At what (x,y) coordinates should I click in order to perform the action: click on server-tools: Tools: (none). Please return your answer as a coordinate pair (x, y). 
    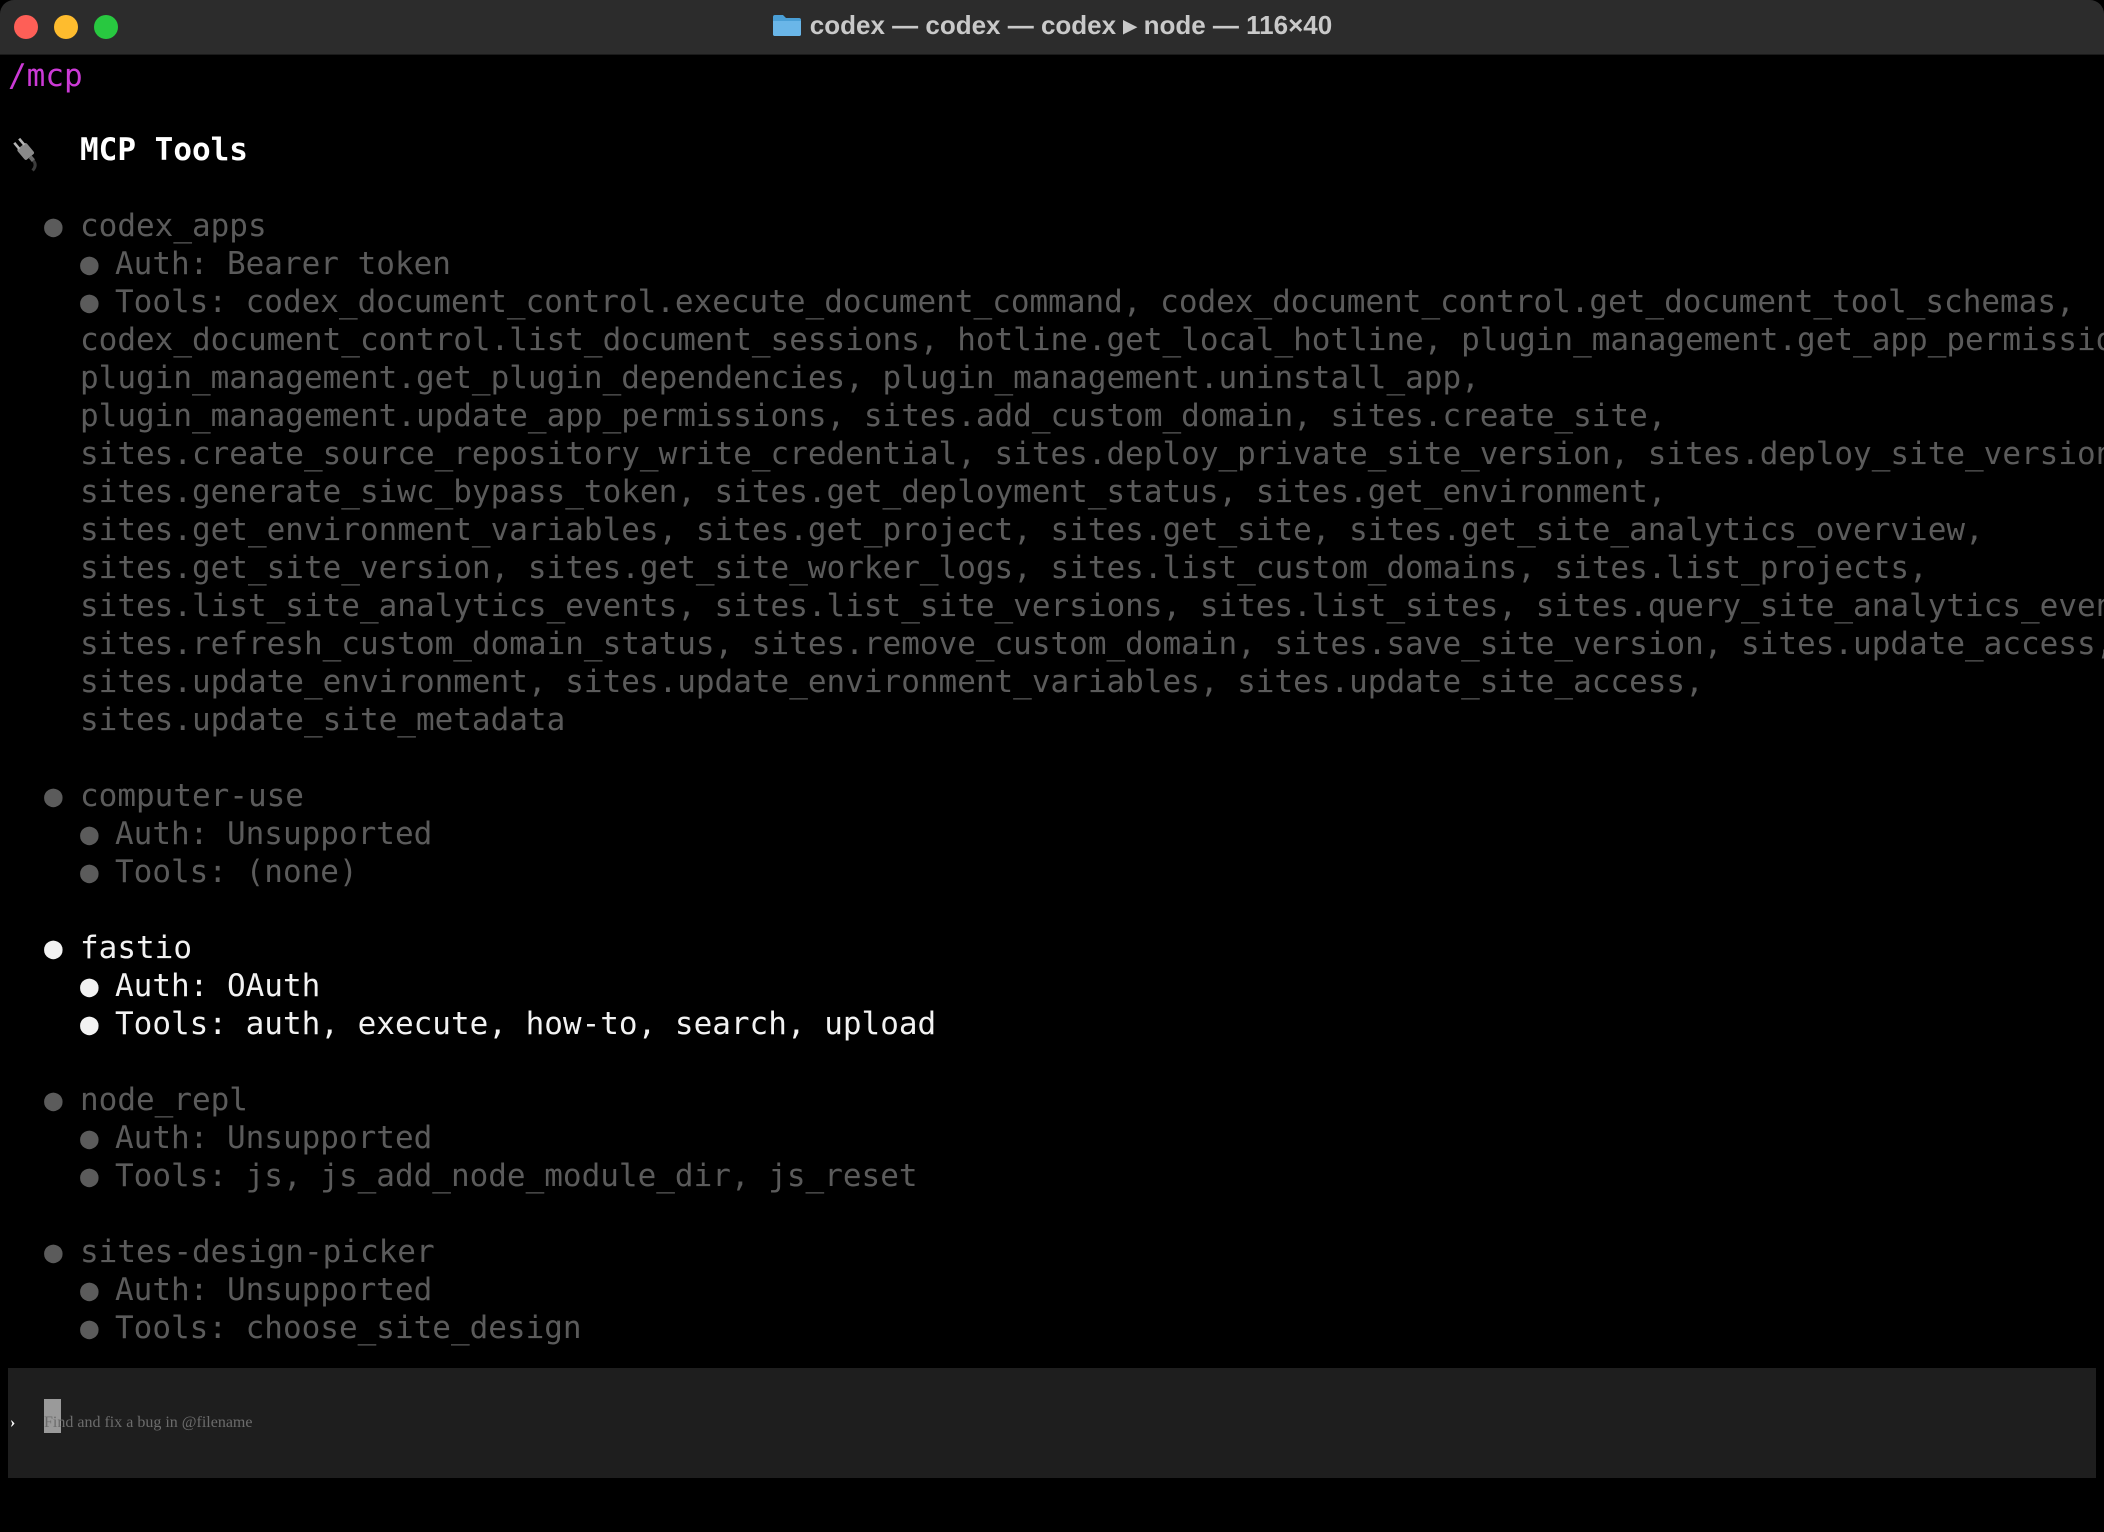
    Looking at the image, I should click on (236, 872).